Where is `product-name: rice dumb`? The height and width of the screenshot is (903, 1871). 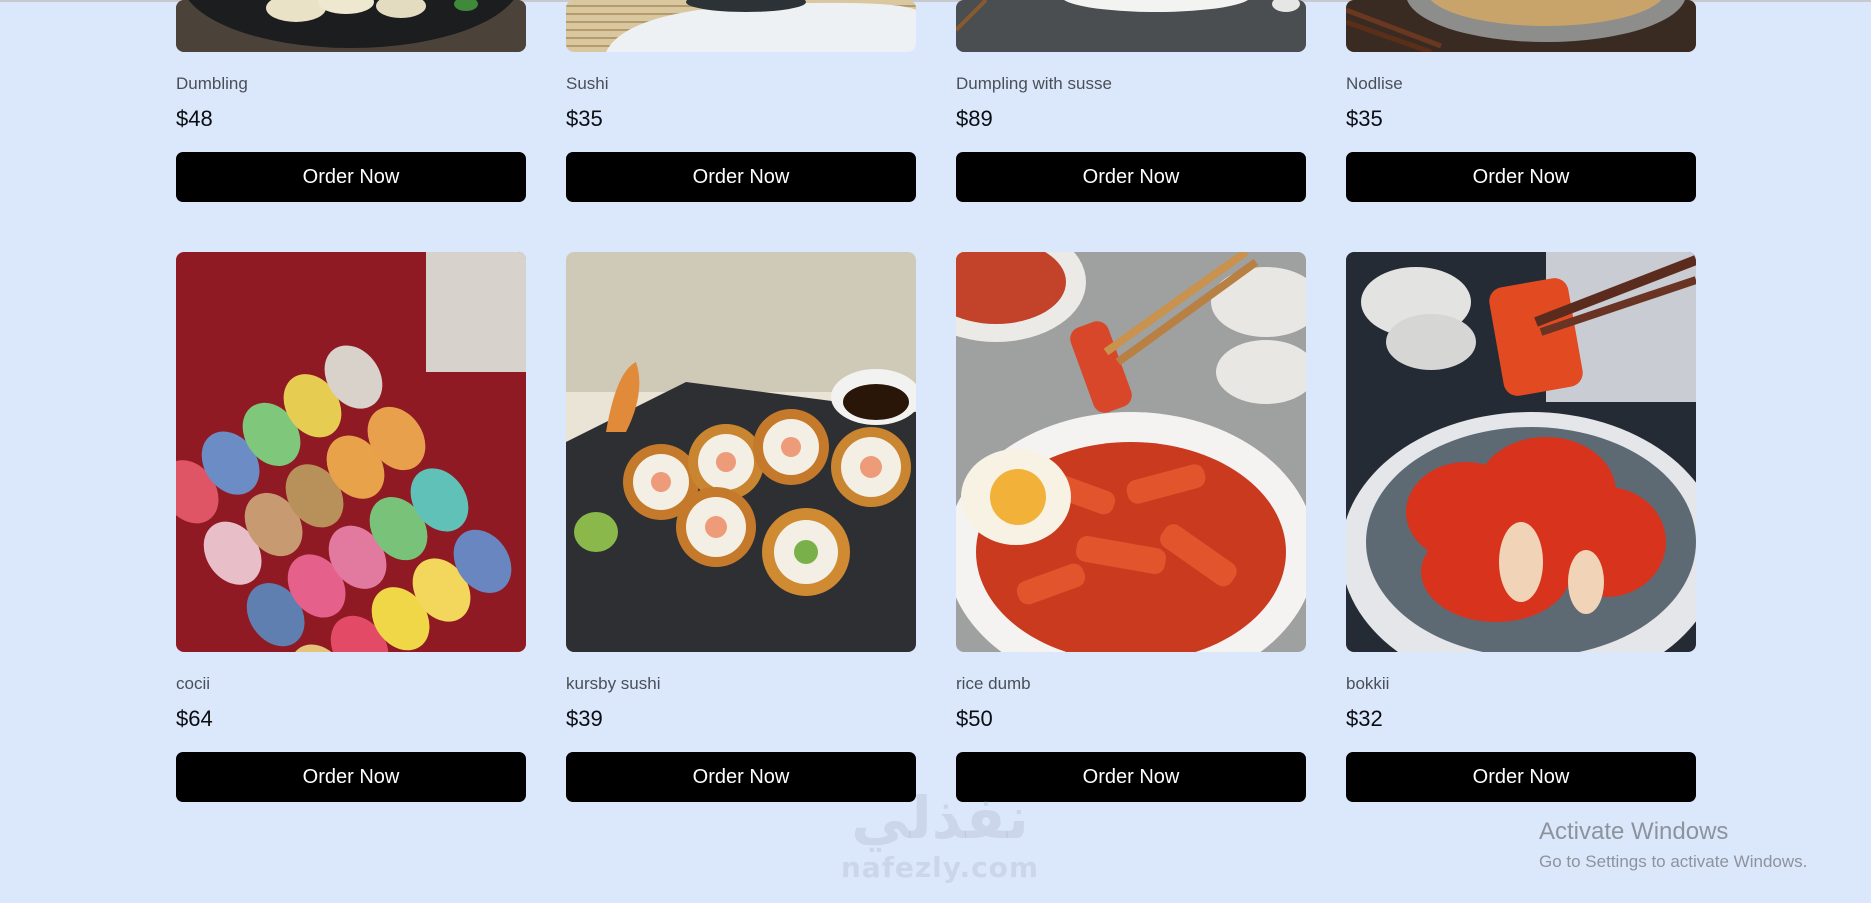
product-name: rice dumb is located at coordinates (993, 683).